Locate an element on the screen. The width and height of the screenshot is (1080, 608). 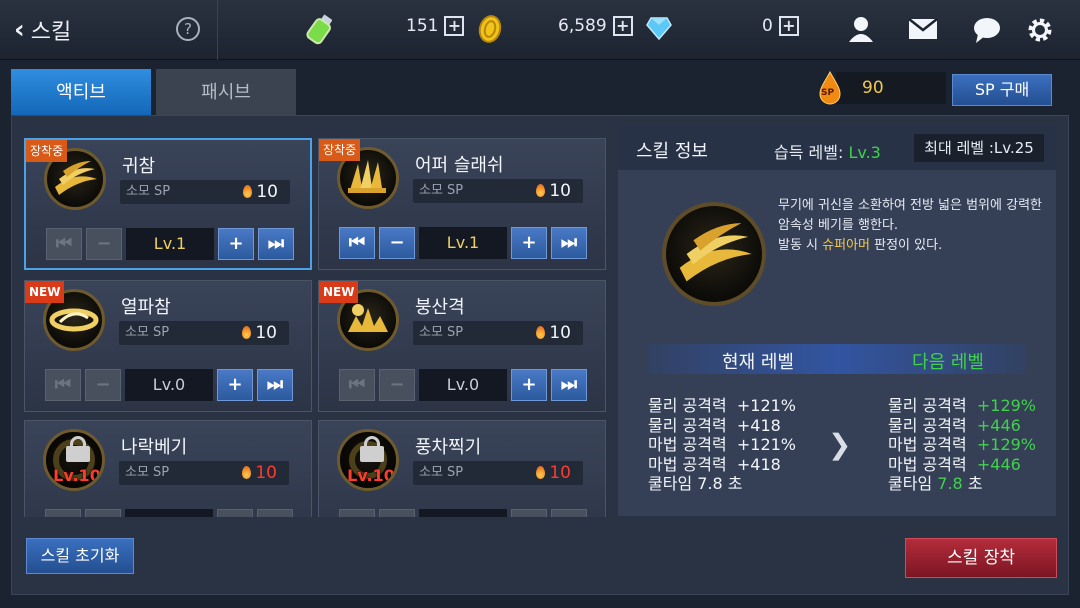
screen-title: 스킬 is located at coordinates (51, 32).